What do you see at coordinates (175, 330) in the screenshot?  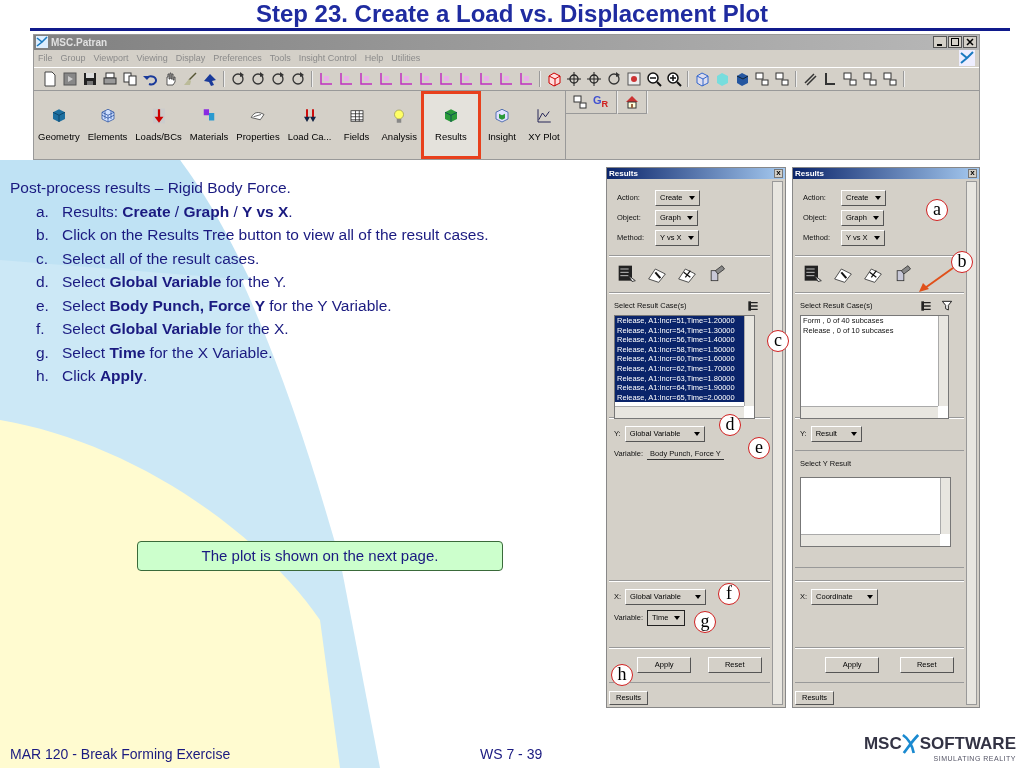 I see `step-text: Select Global Variable for the X.` at bounding box center [175, 330].